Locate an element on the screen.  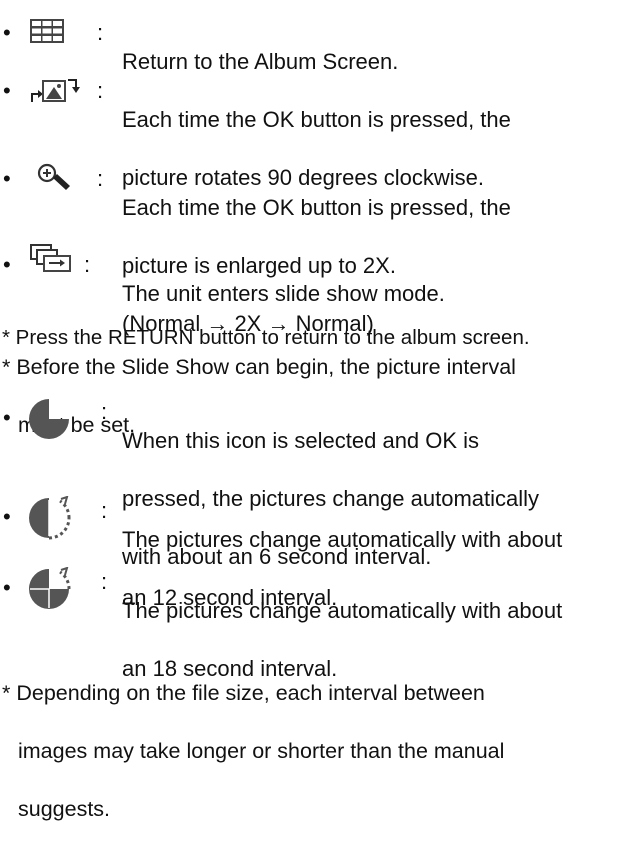
interval-6s-icon is located at coordinates (49, 422).